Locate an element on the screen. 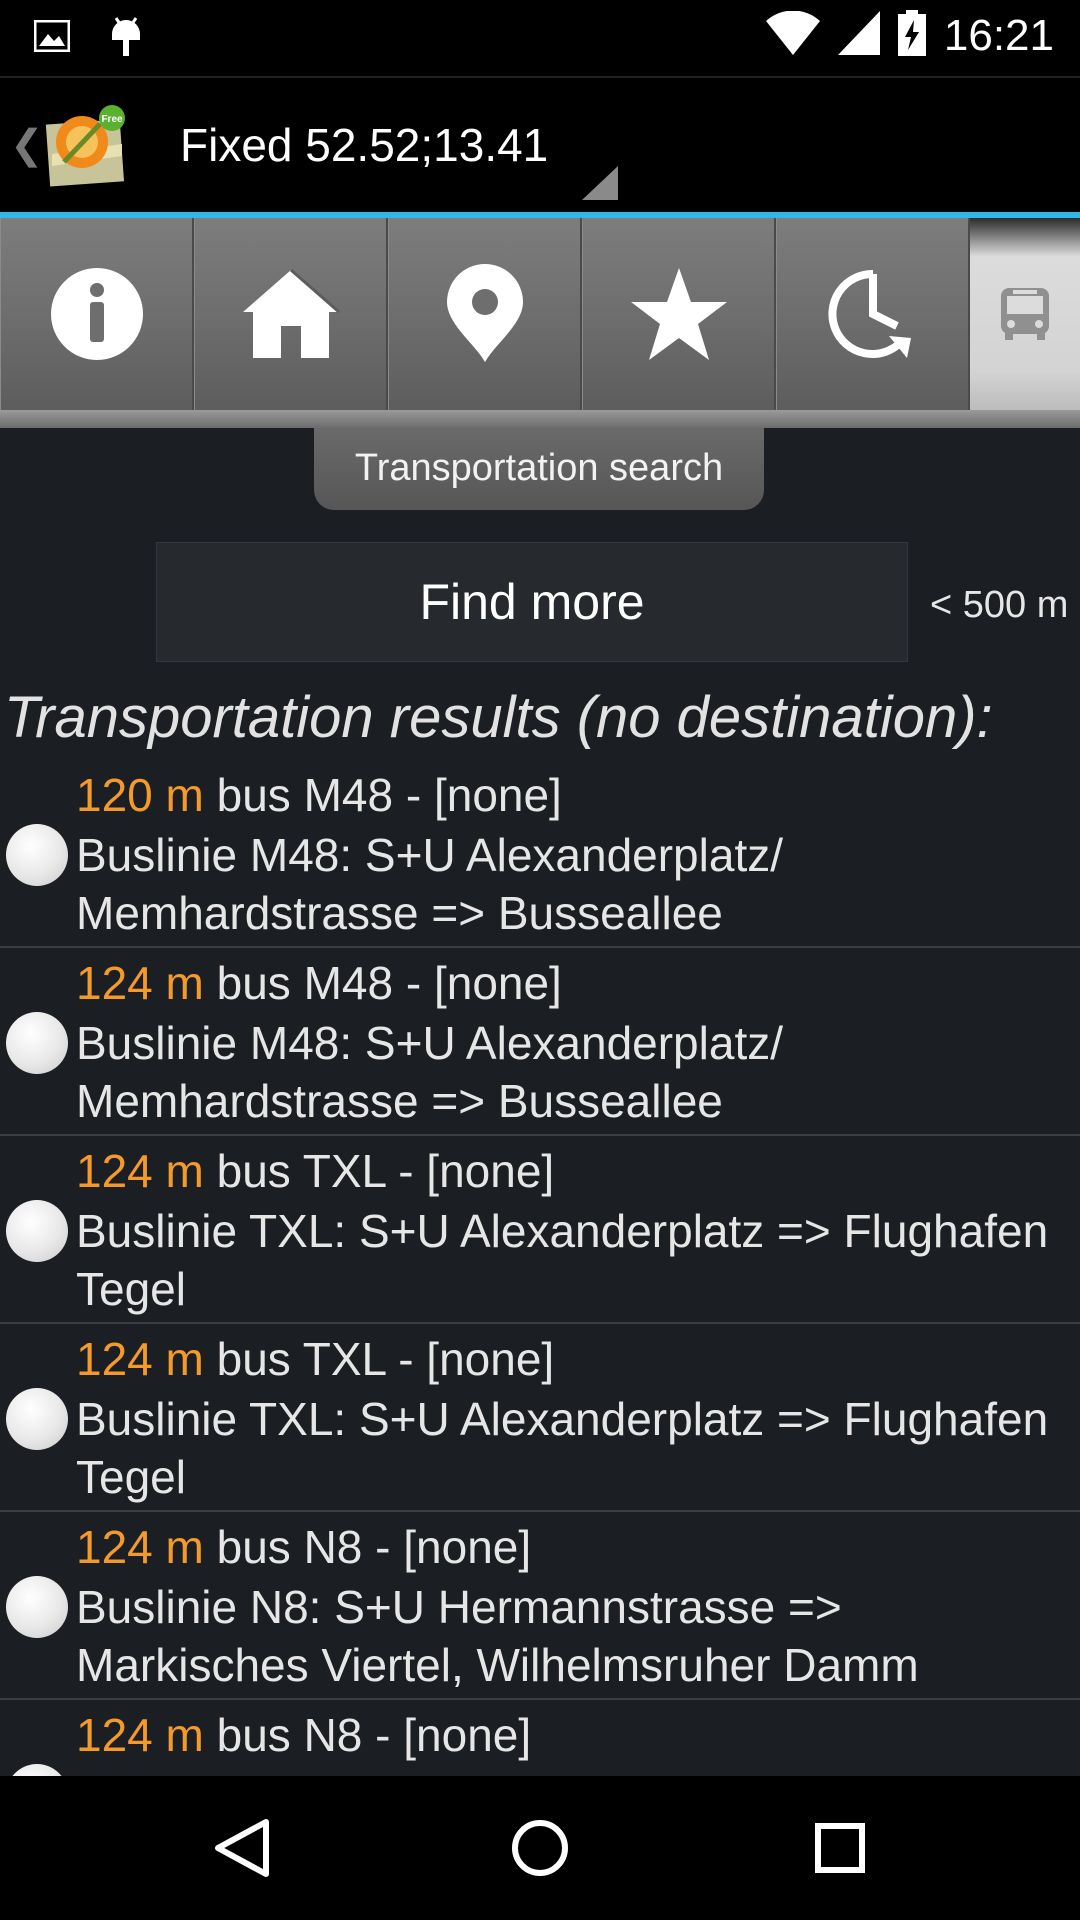 Image resolution: width=1080 pixels, height=1920 pixels. bus-icon is located at coordinates (1025, 314).